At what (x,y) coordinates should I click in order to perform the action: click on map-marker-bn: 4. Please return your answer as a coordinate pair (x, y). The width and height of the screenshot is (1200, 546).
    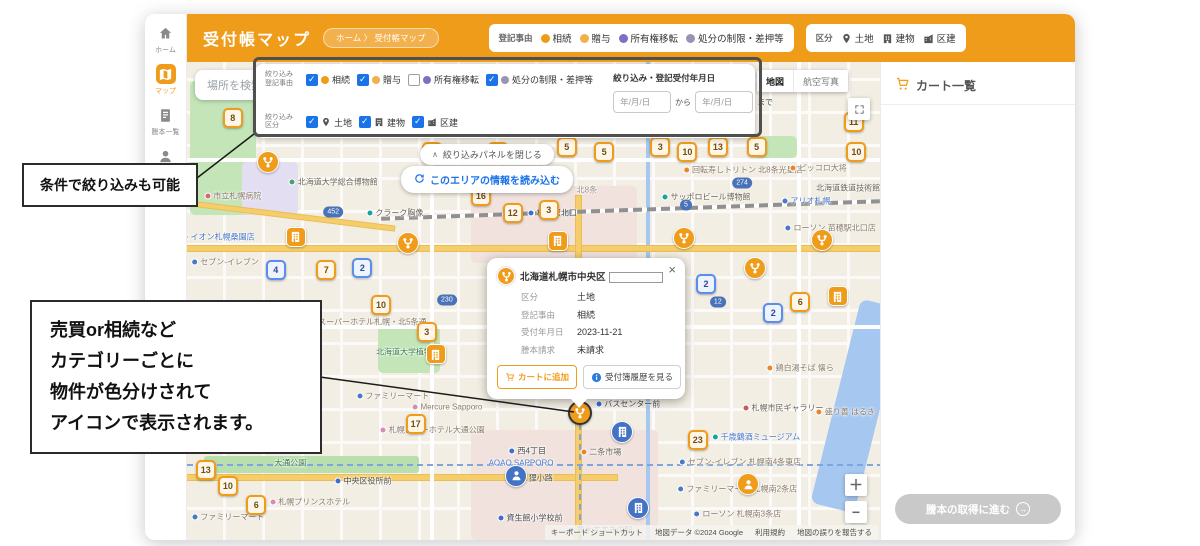
    Looking at the image, I should click on (275, 269).